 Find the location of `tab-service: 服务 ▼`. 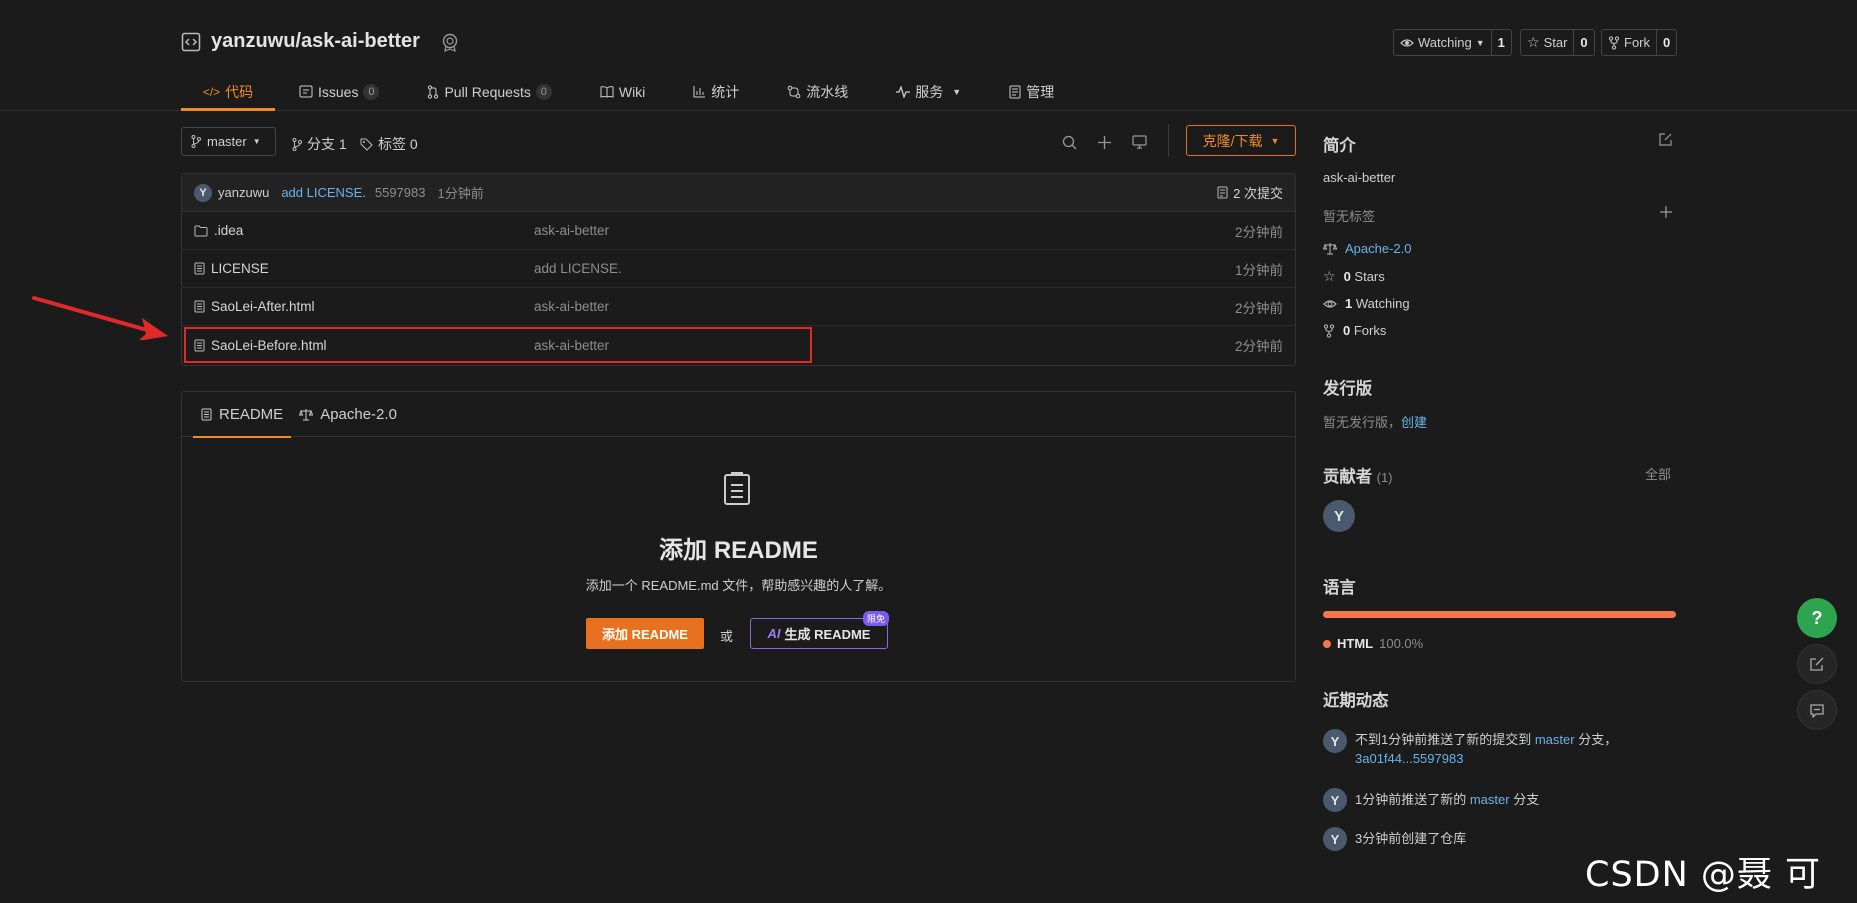

tab-service: 服务 ▼ is located at coordinates (928, 91).